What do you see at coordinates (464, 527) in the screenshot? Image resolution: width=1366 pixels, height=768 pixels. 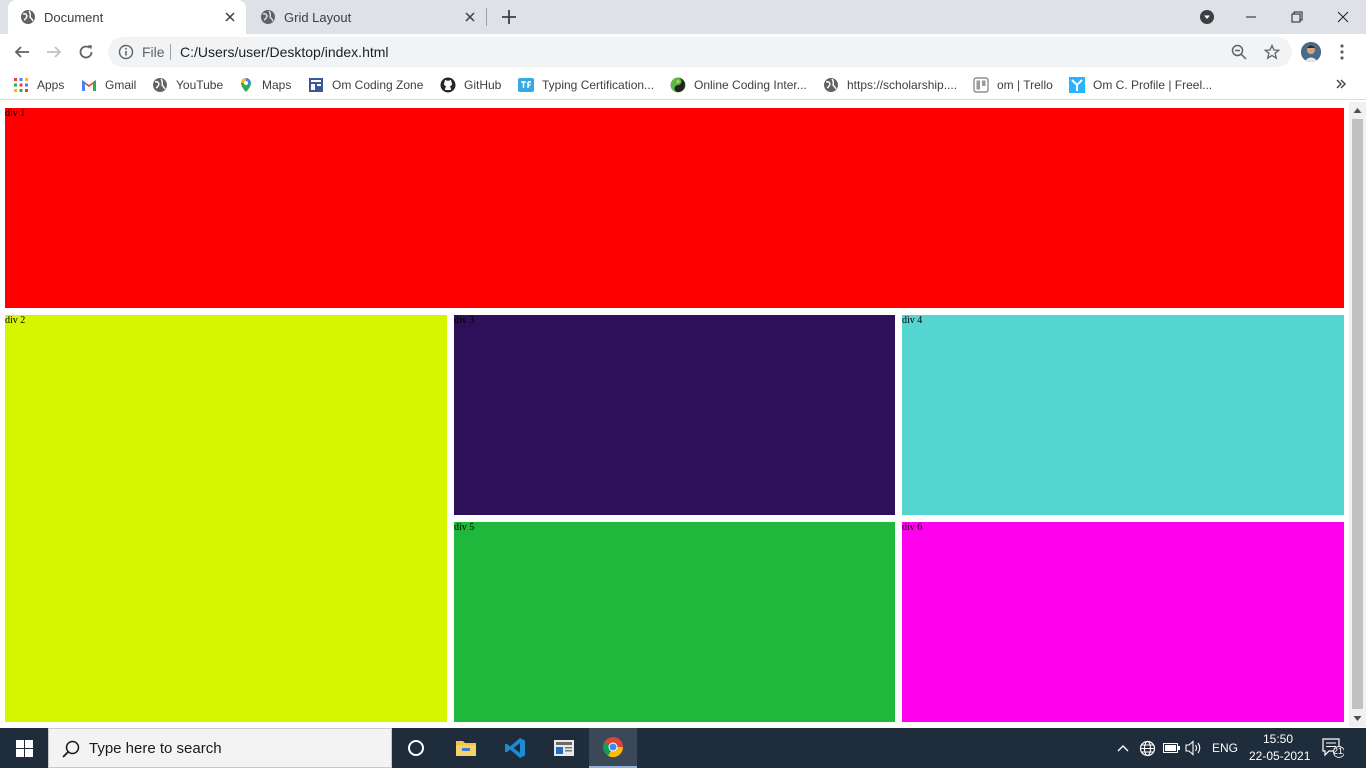 I see `grid-box-label: div 5` at bounding box center [464, 527].